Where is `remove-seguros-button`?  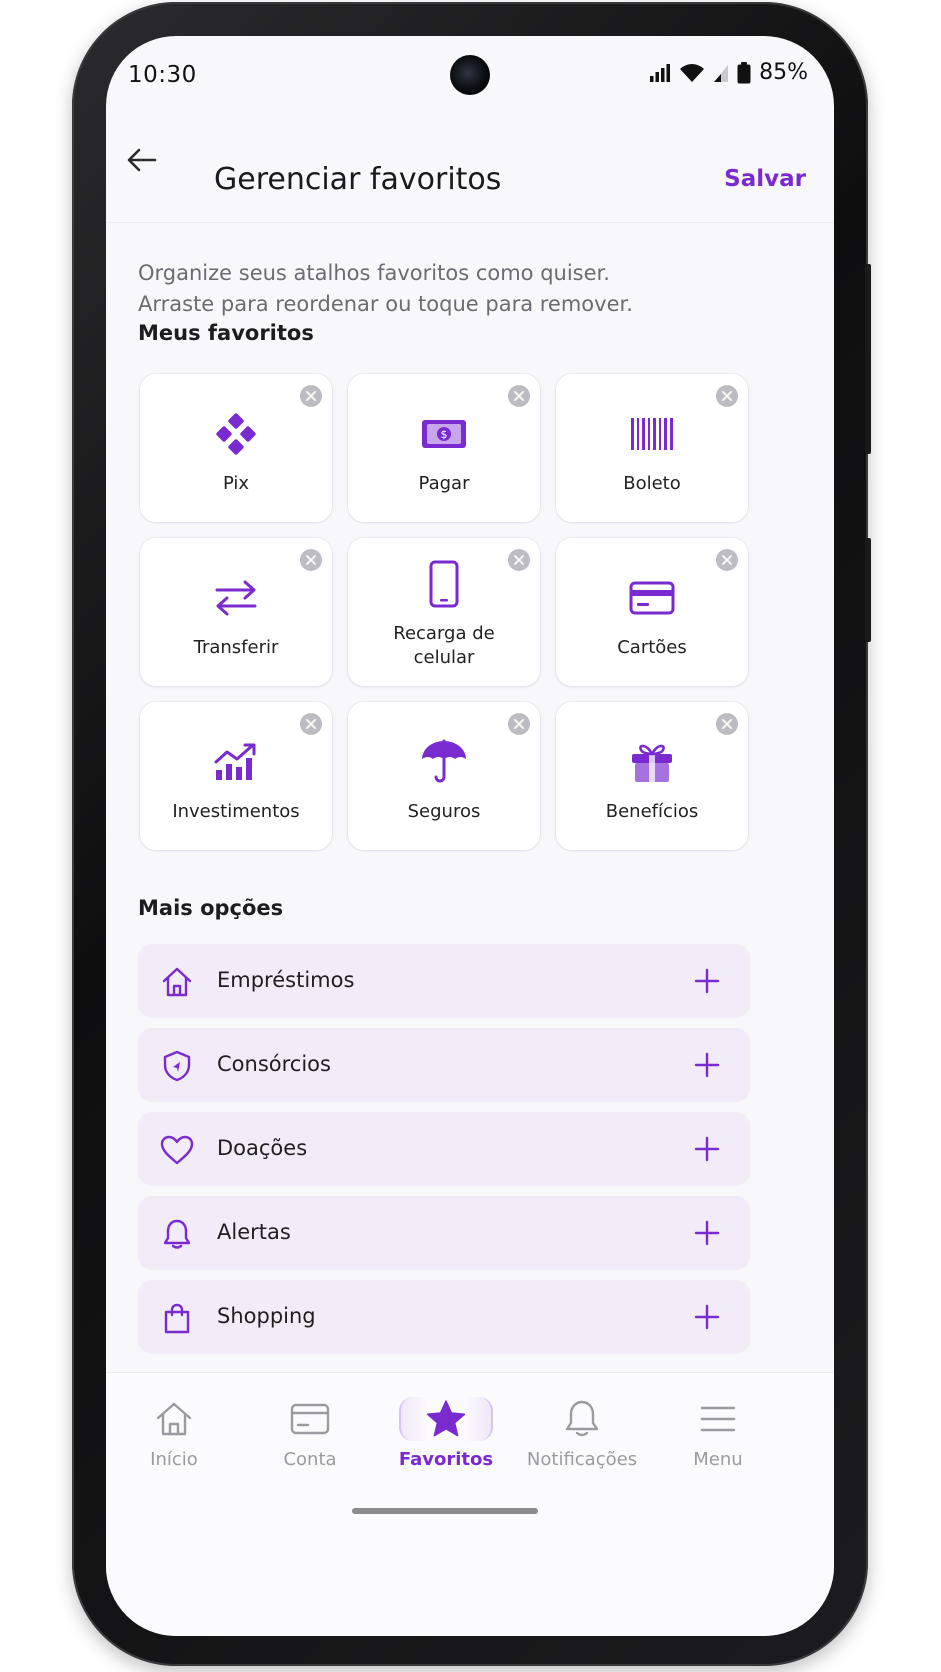
remove-seguros-button is located at coordinates (519, 724).